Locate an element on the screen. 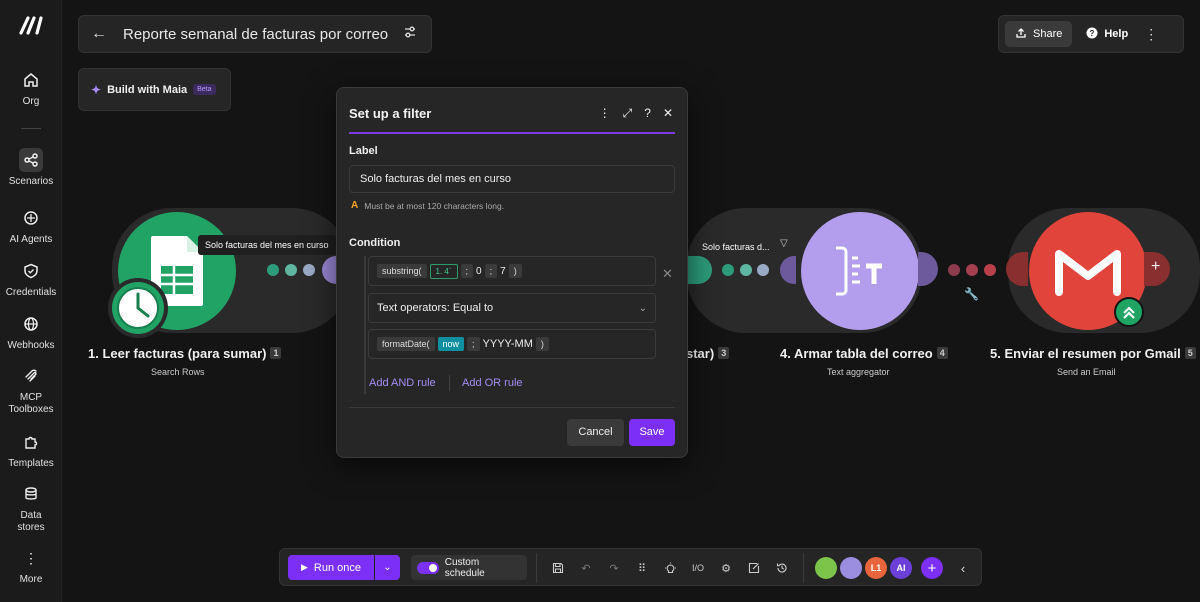 Image resolution: width=1200 pixels, height=602 pixels. operator-value: Text operators: Equal to is located at coordinates (435, 308).